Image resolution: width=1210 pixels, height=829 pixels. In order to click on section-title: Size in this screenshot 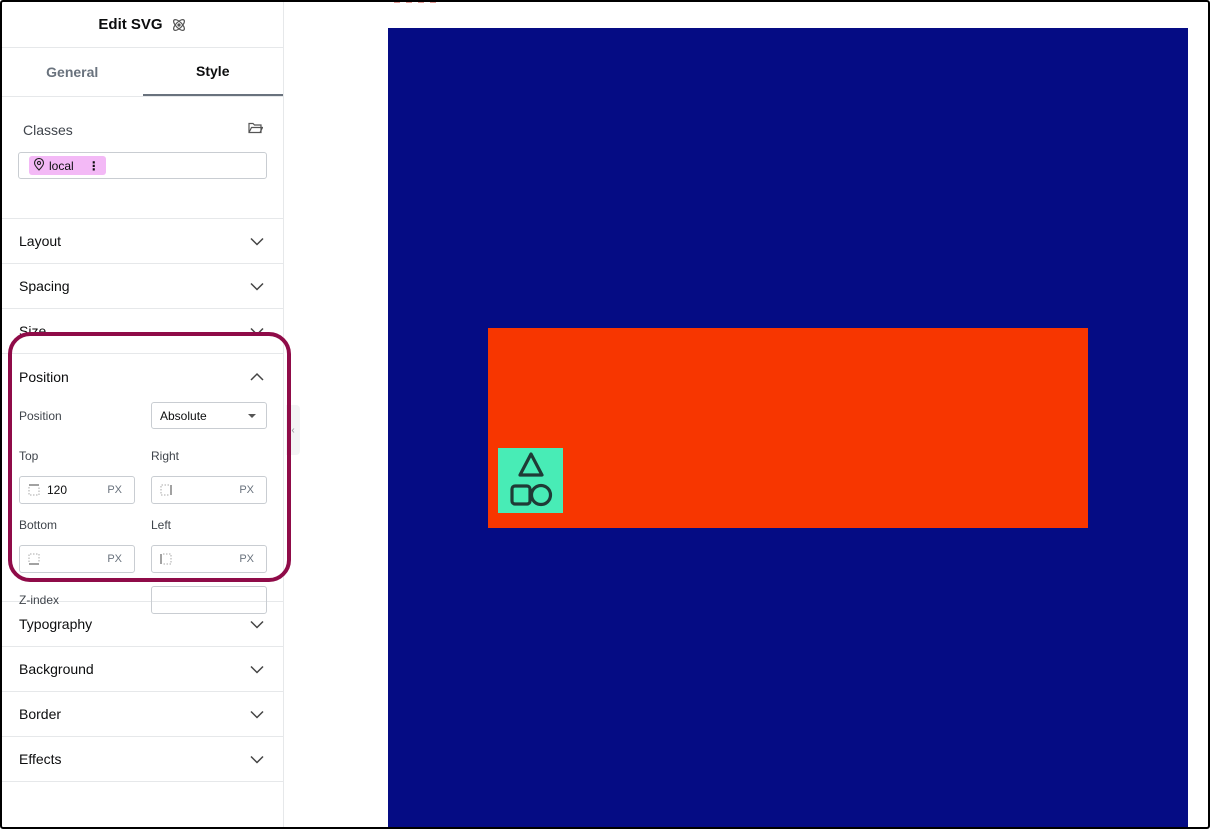, I will do `click(33, 331)`.